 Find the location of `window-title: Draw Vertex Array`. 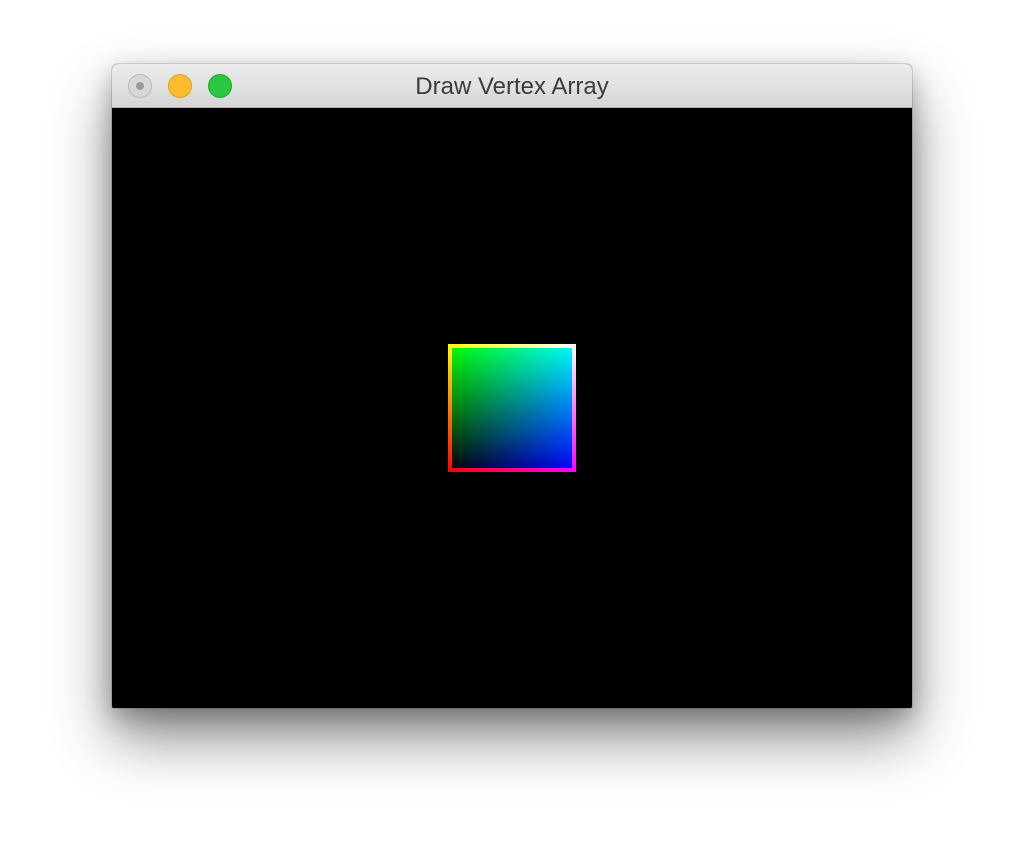

window-title: Draw Vertex Array is located at coordinates (512, 86).